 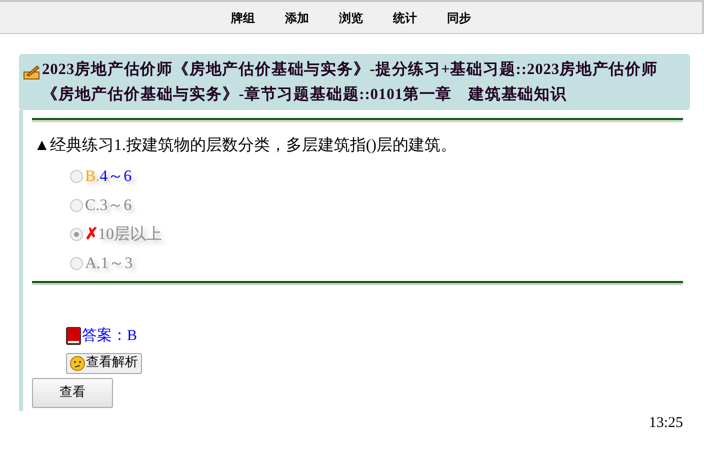 What do you see at coordinates (351, 17) in the screenshot?
I see `nav-link: 浏览` at bounding box center [351, 17].